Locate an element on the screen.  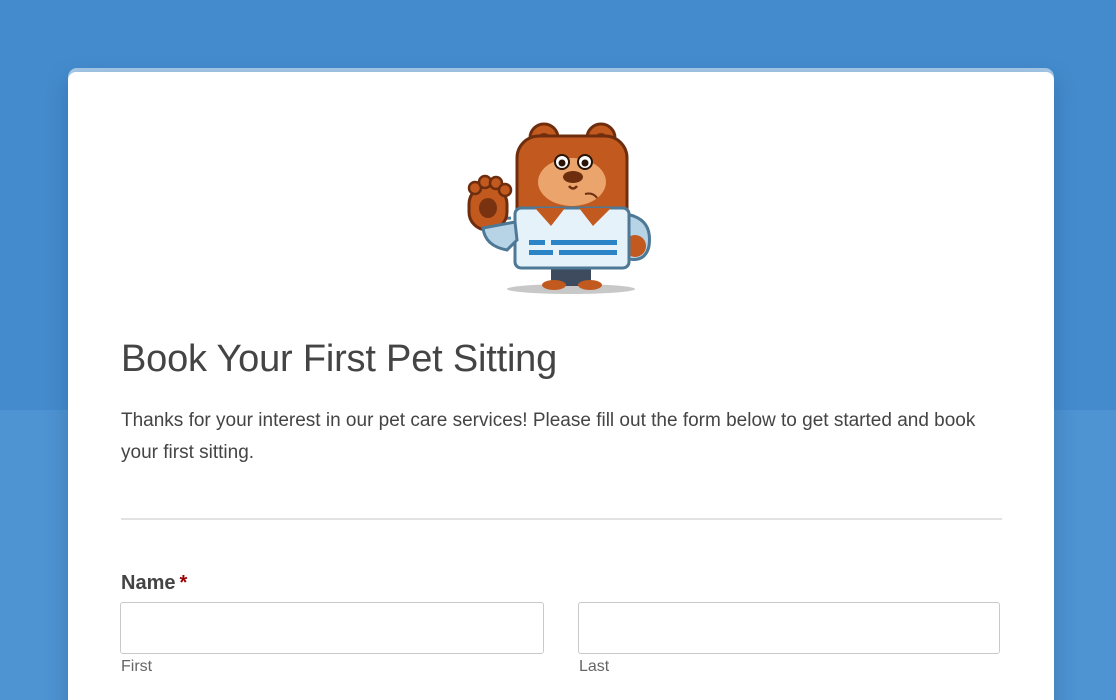
bear-mascot-waving-icon is located at coordinates (559, 208).